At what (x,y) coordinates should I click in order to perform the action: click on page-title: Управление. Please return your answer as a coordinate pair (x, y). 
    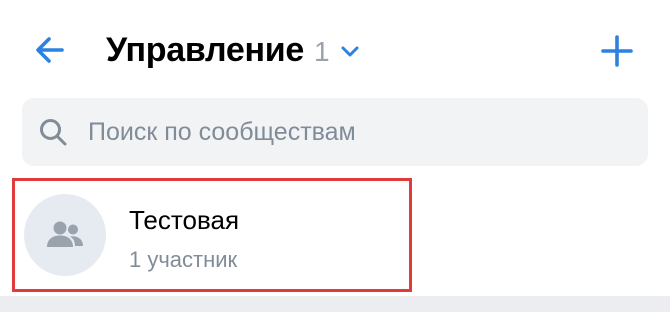
    Looking at the image, I should click on (205, 49).